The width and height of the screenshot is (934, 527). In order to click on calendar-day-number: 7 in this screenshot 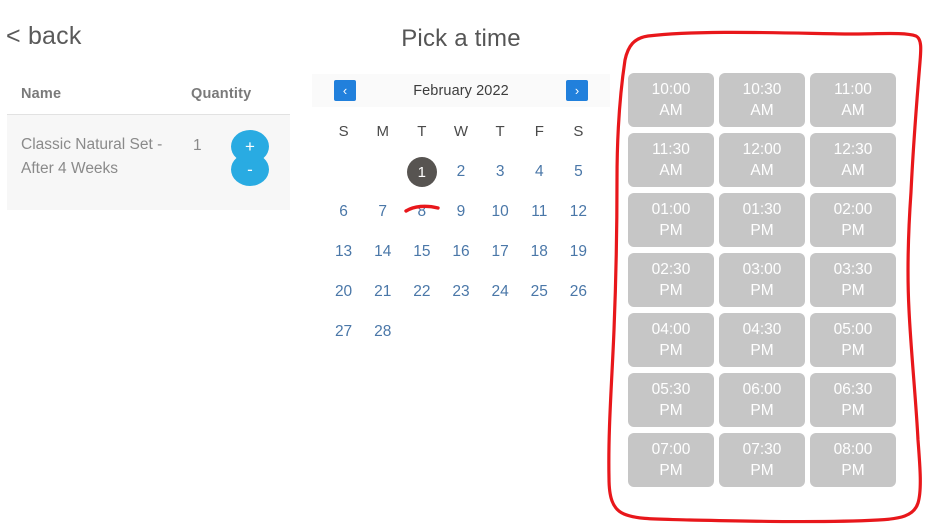, I will do `click(383, 212)`.